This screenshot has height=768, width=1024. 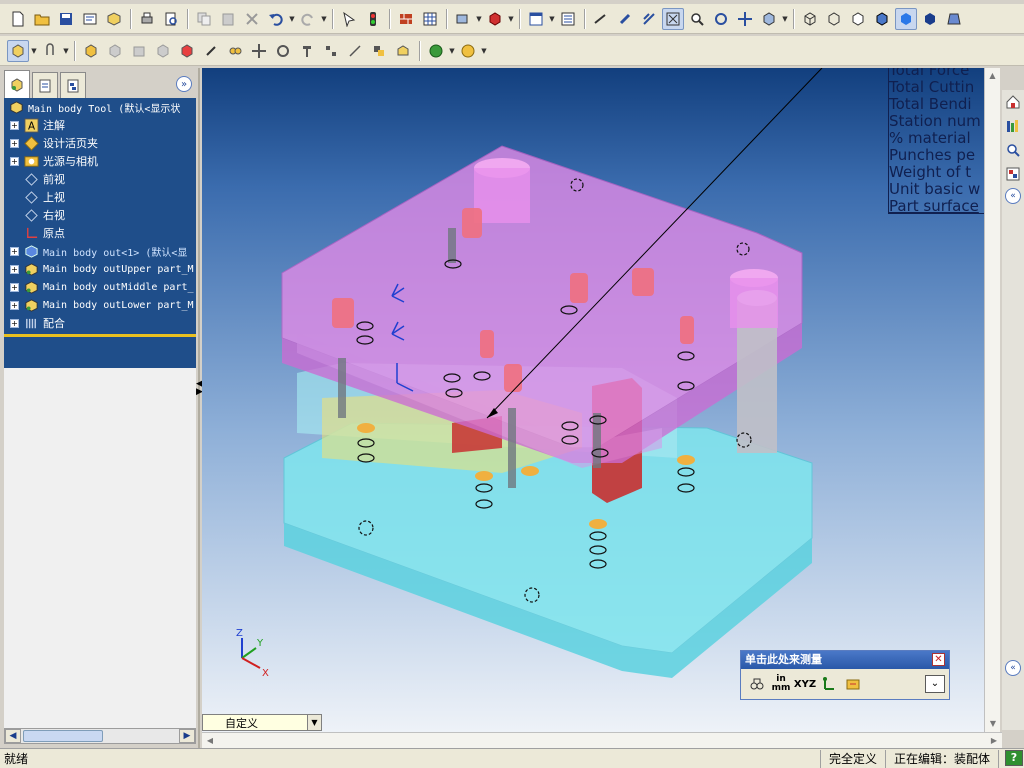 I want to click on cross-section-button, so click(x=649, y=19).